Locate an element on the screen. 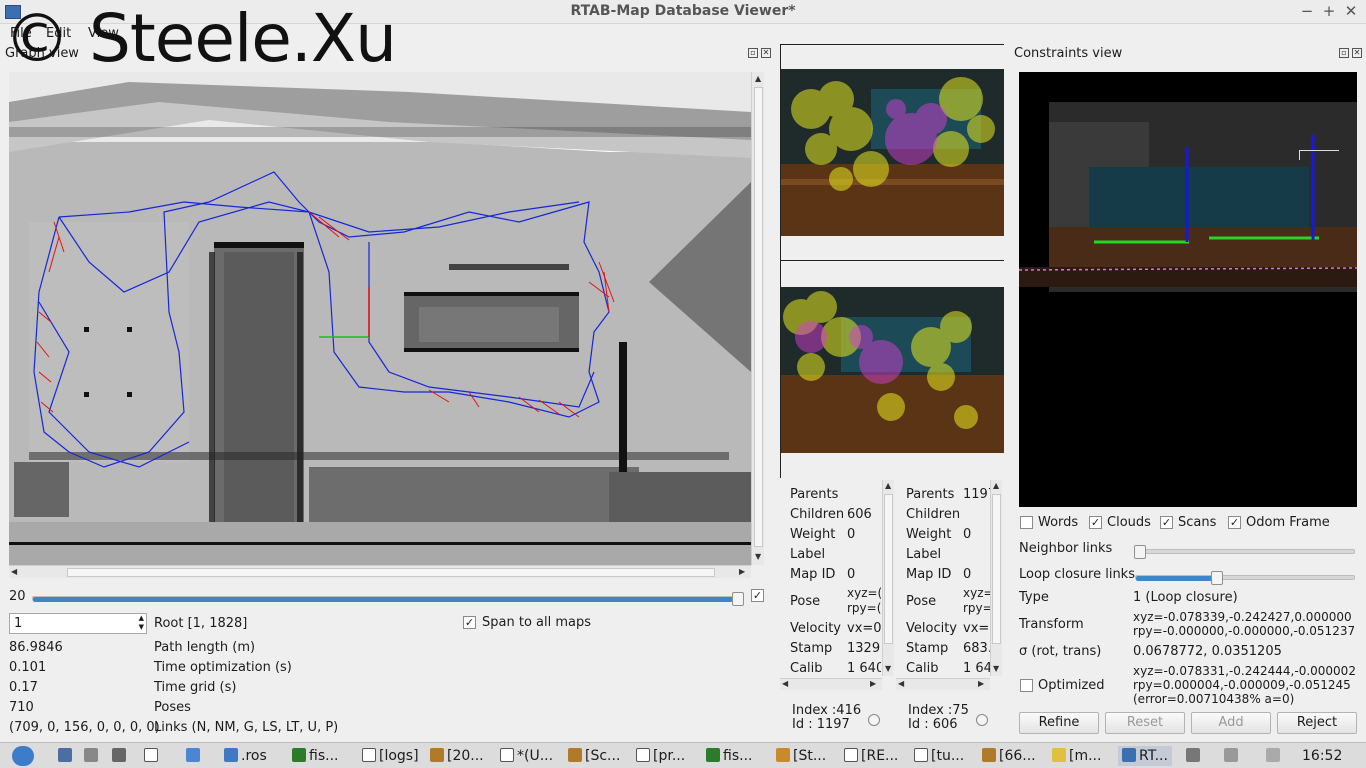 Image resolution: width=1366 pixels, height=768 pixels. poses-label: Poses is located at coordinates (172, 707).